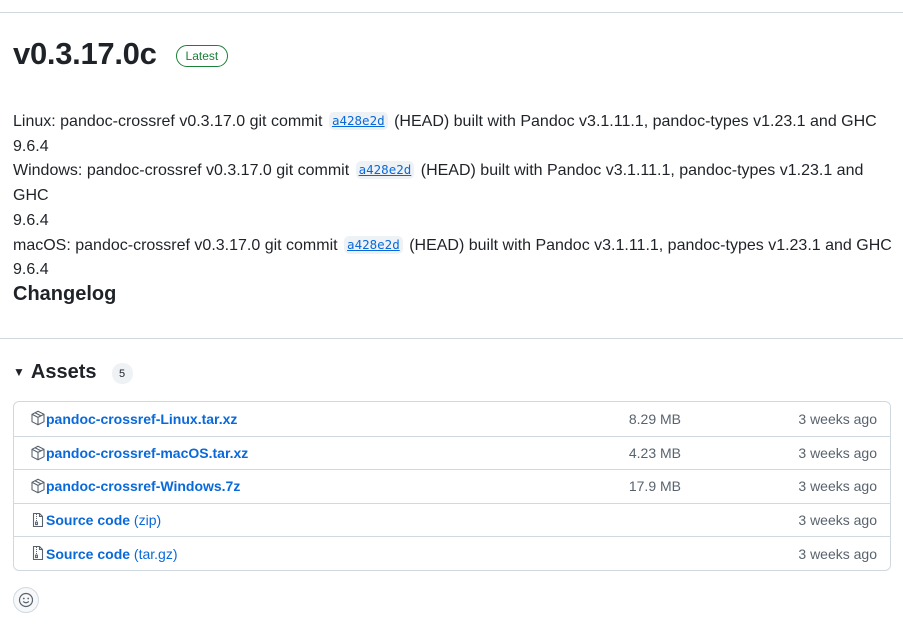 This screenshot has height=627, width=903. I want to click on section-divider, so click(451, 338).